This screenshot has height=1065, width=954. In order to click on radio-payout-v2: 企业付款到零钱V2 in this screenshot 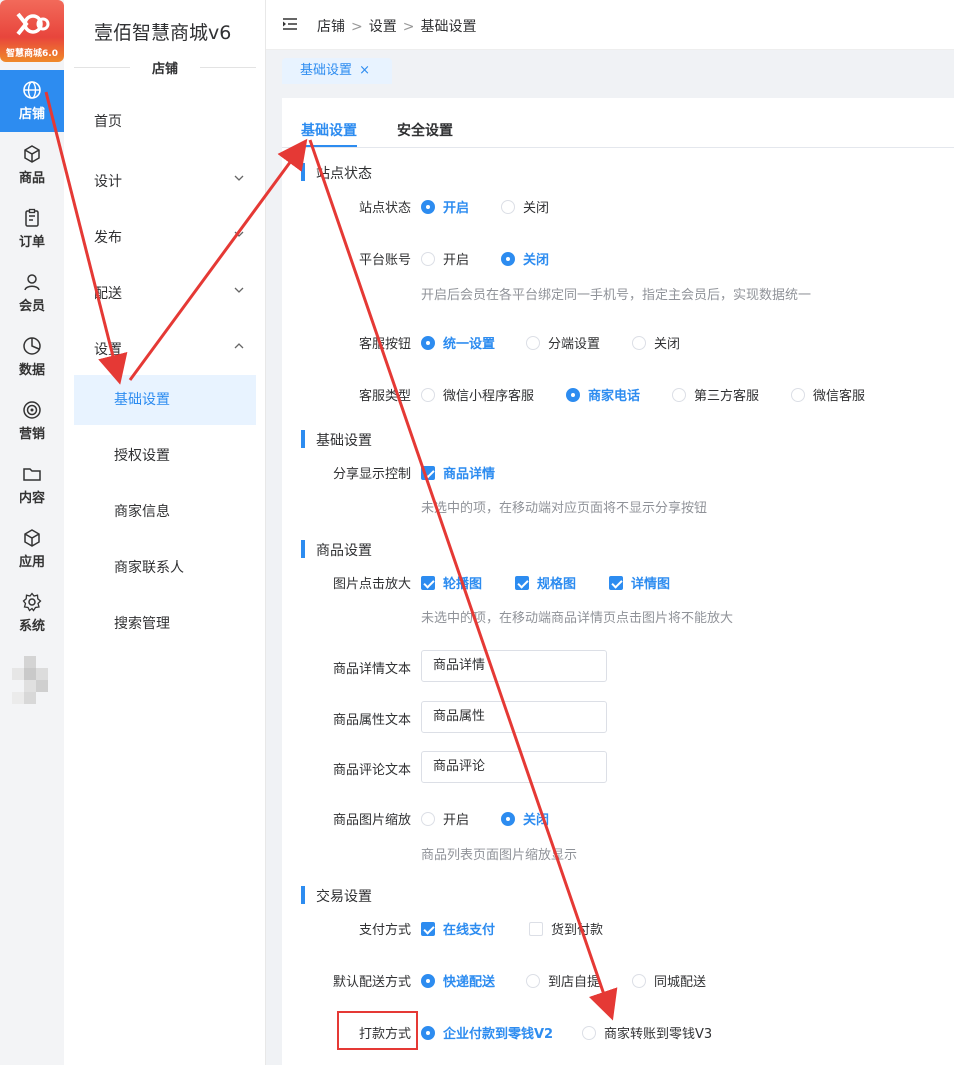, I will do `click(487, 1032)`.